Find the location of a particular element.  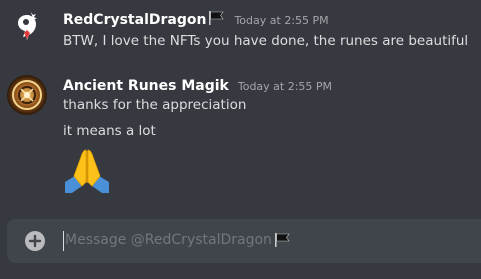

text-caret is located at coordinates (63, 241).